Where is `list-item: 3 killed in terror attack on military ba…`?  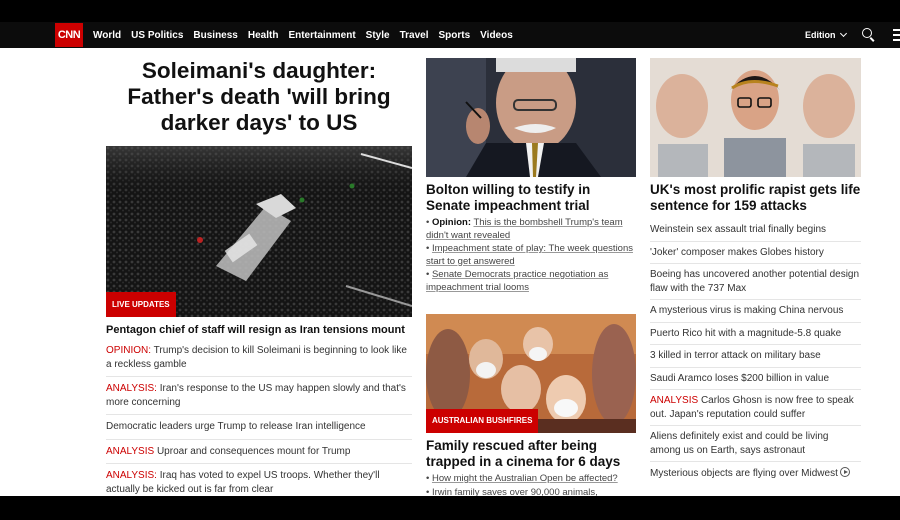
list-item: 3 killed in terror attack on military ba… is located at coordinates (755, 355).